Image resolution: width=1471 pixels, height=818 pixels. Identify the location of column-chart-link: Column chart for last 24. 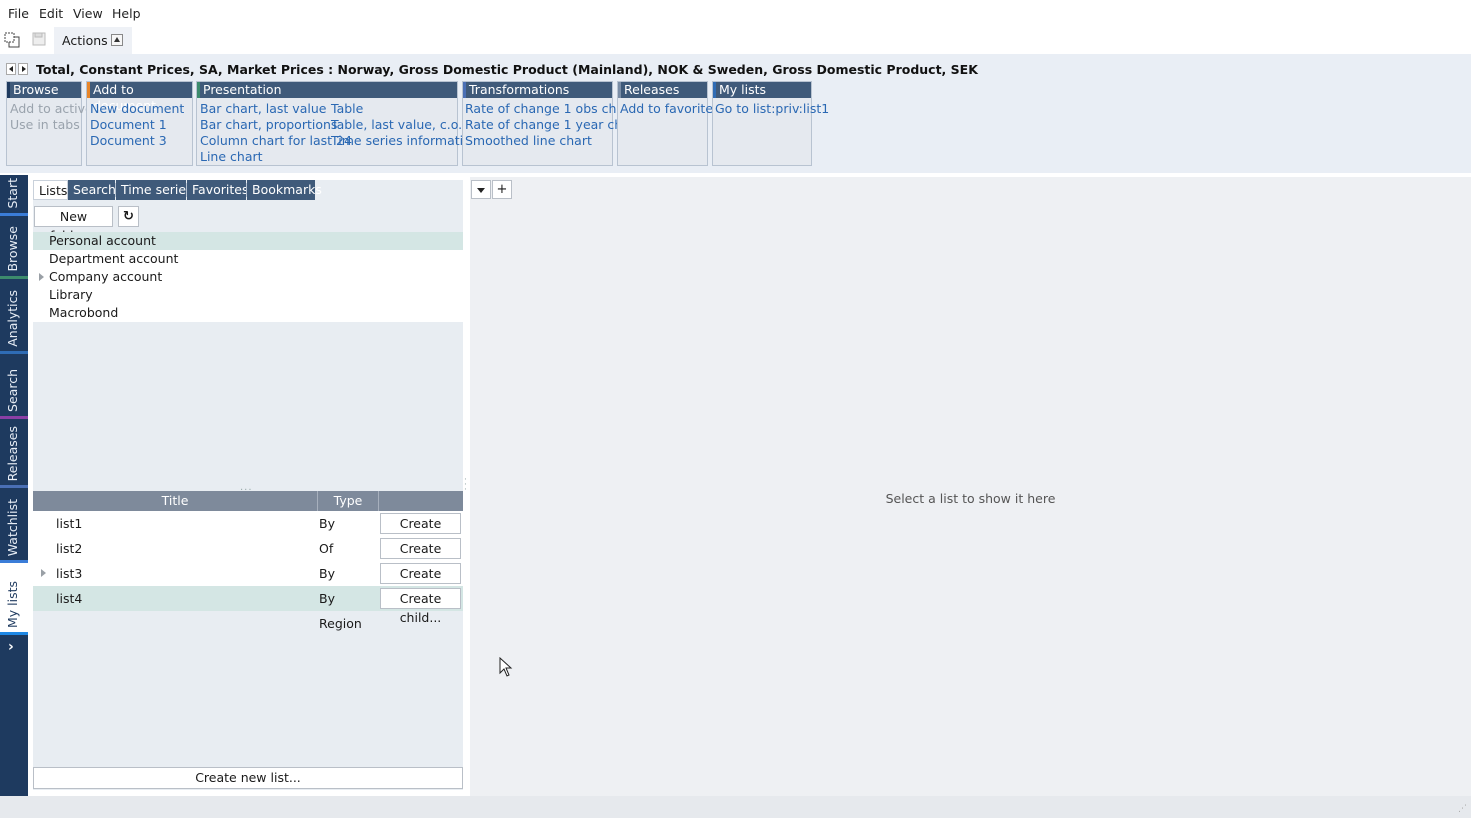
(276, 140).